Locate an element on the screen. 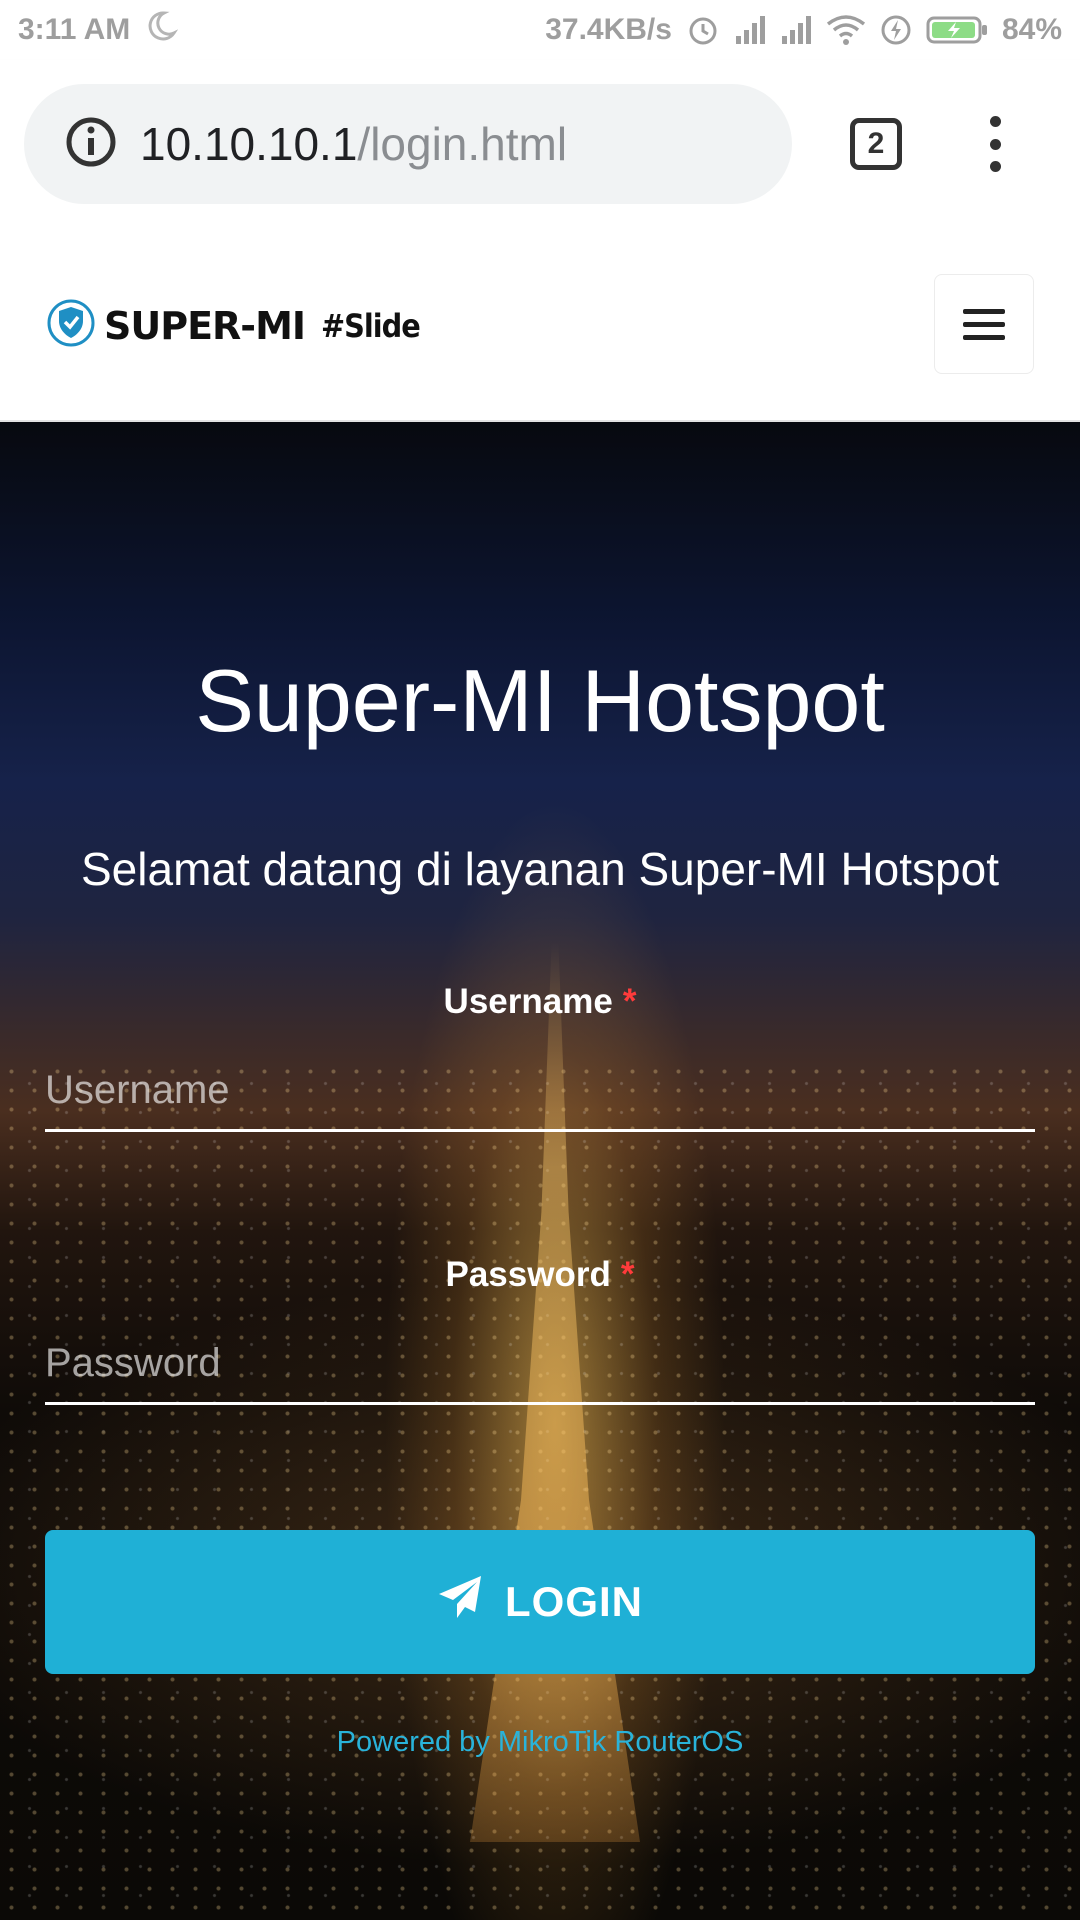 The width and height of the screenshot is (1080, 1920). browser-toolbar: 10.10.10.1/login.html 2 is located at coordinates (540, 144).